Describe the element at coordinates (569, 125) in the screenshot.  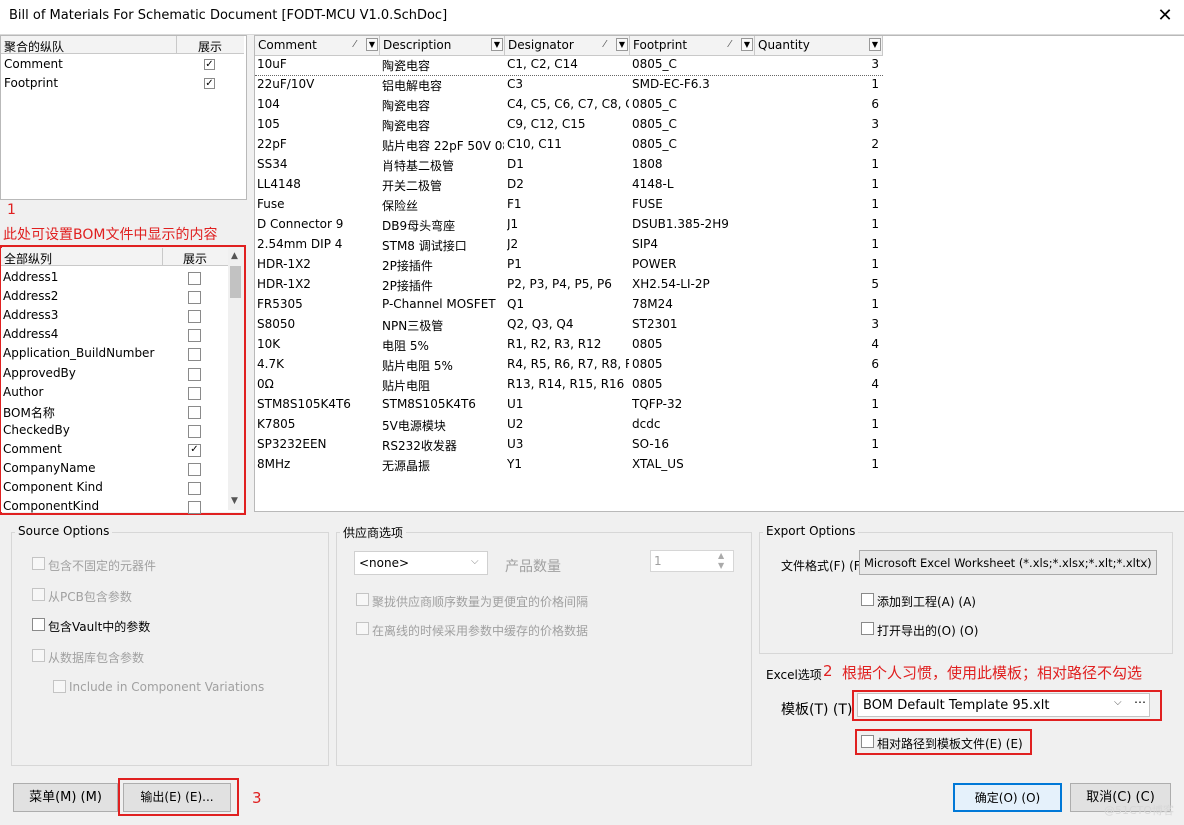
I see `bom-row: 105 陶瓷电容 C9, C12, C15 0805_C 3` at that location.